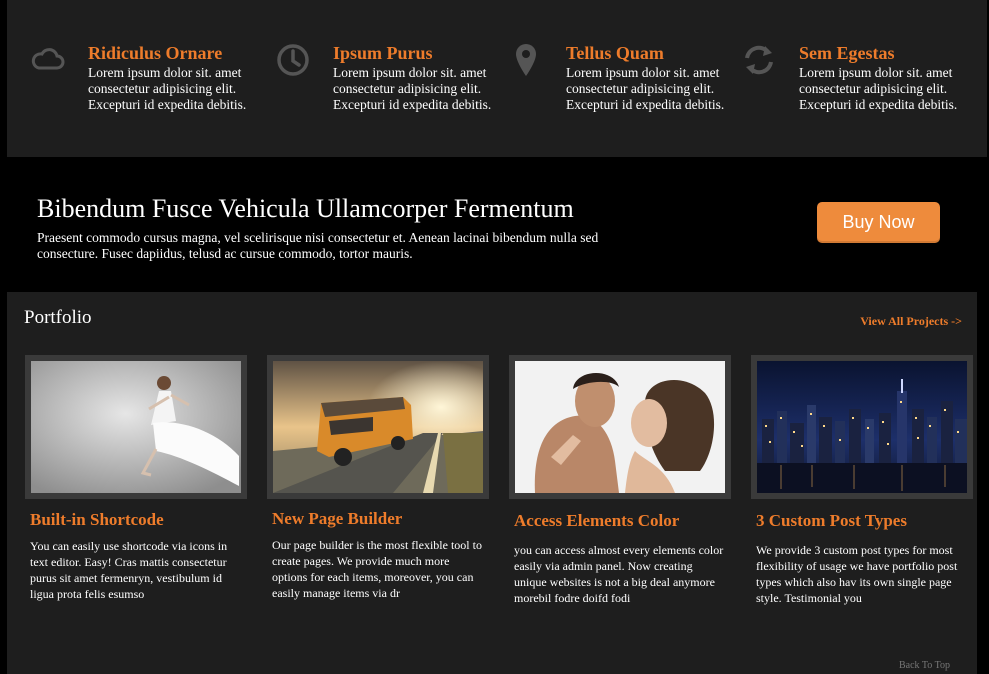 The image size is (989, 674). What do you see at coordinates (138, 520) in the screenshot?
I see `portfolio-item-title: Built-in Shortcode` at bounding box center [138, 520].